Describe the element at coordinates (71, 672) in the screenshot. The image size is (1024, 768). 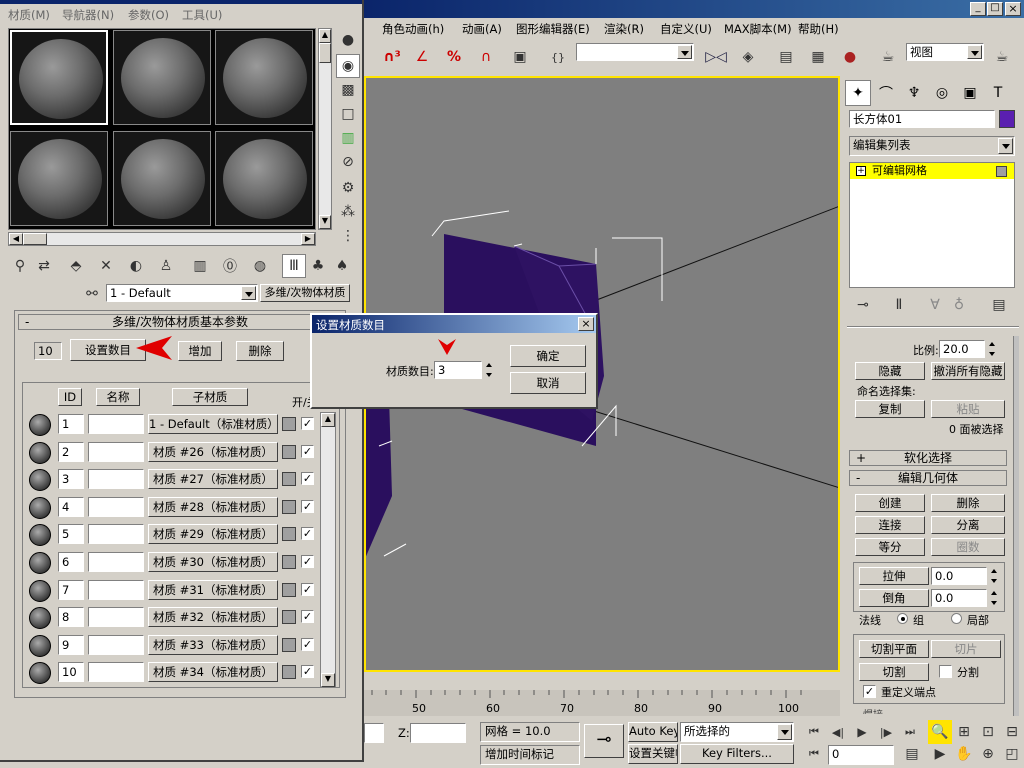
I see `submaterial-id: 10` at that location.